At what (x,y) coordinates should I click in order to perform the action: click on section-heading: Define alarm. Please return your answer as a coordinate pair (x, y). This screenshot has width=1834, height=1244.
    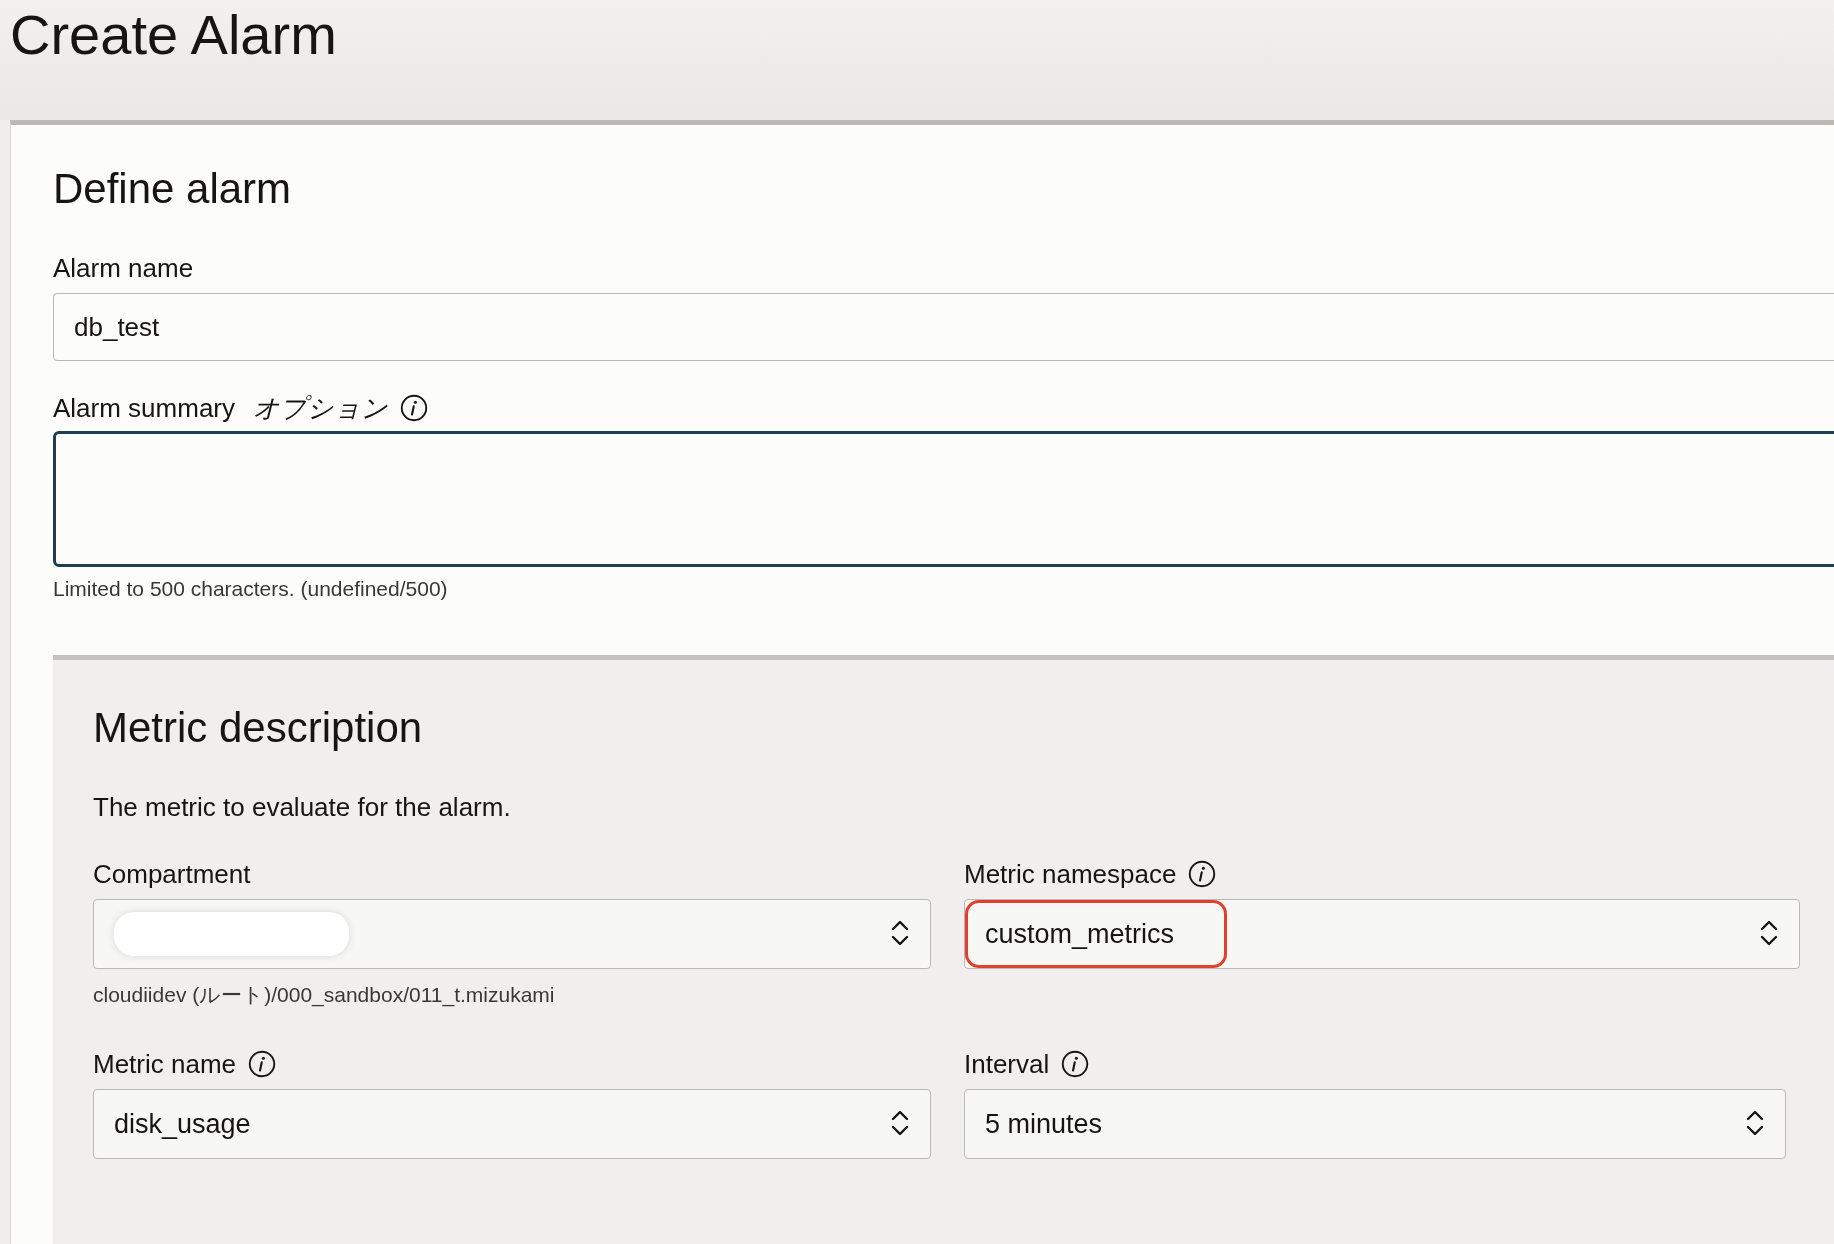
    Looking at the image, I should click on (173, 189).